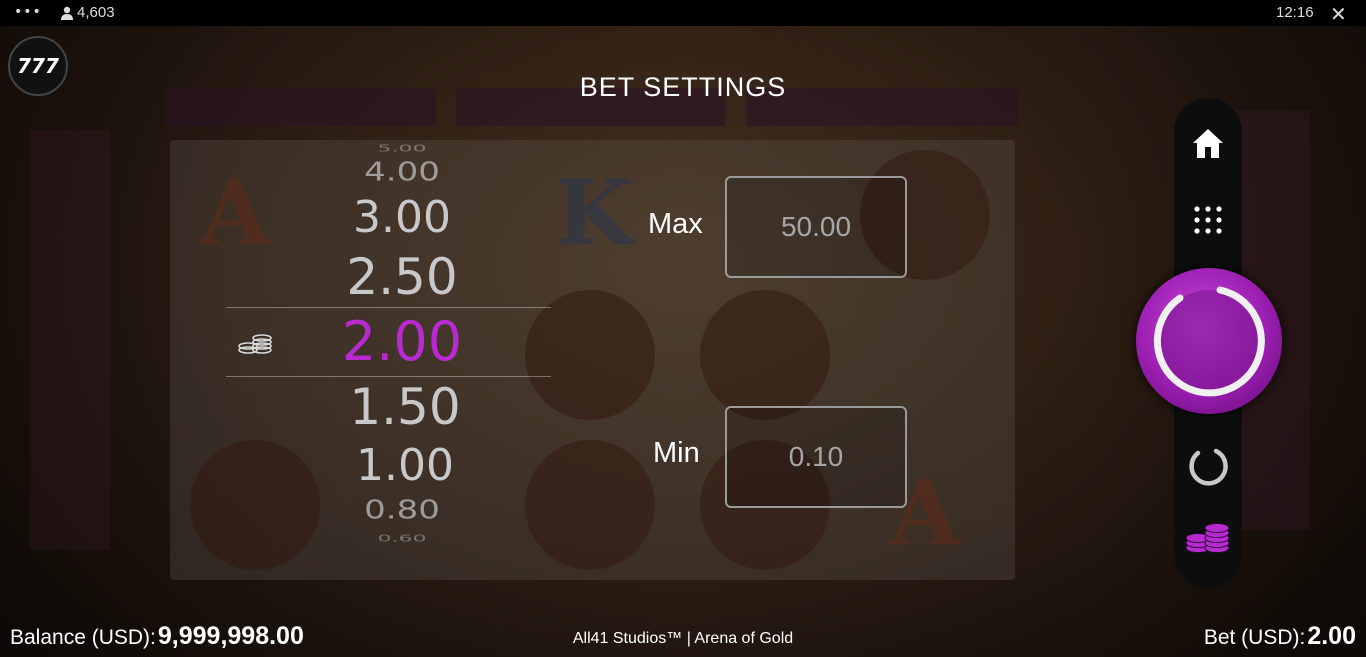 Image resolution: width=1366 pixels, height=657 pixels. Describe the element at coordinates (1331, 636) in the screenshot. I see `bet-value: 2.00` at that location.